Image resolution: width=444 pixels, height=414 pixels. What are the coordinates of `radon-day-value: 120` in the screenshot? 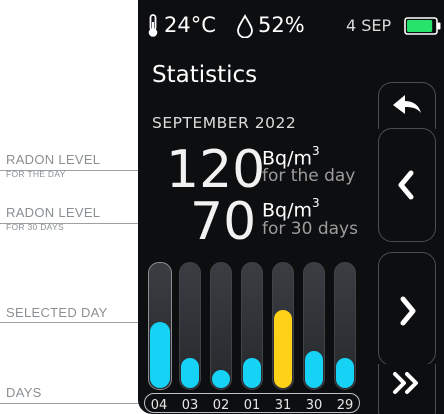 It's located at (216, 170).